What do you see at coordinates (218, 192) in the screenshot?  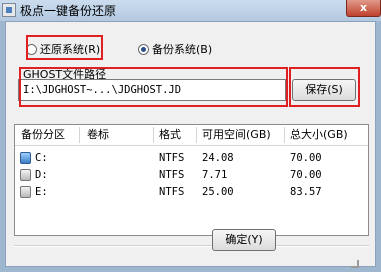 I see `free-cell: 25.00` at bounding box center [218, 192].